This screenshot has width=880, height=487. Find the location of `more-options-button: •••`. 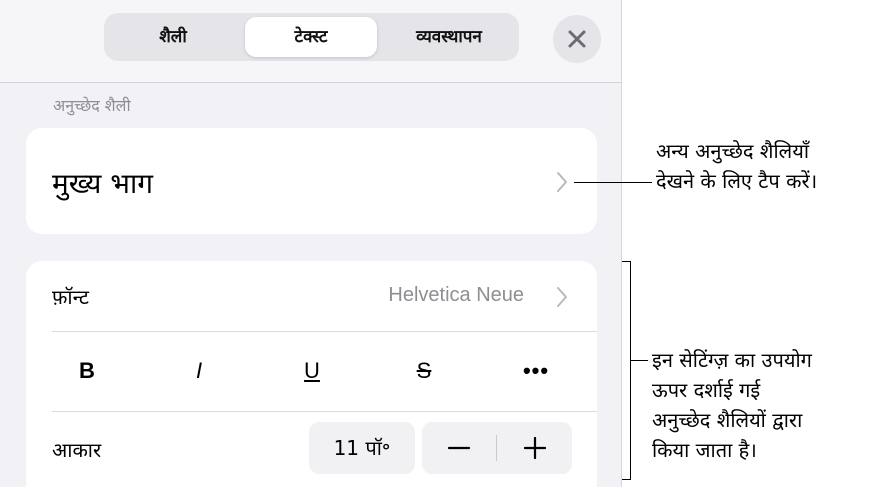

more-options-button: ••• is located at coordinates (536, 371).